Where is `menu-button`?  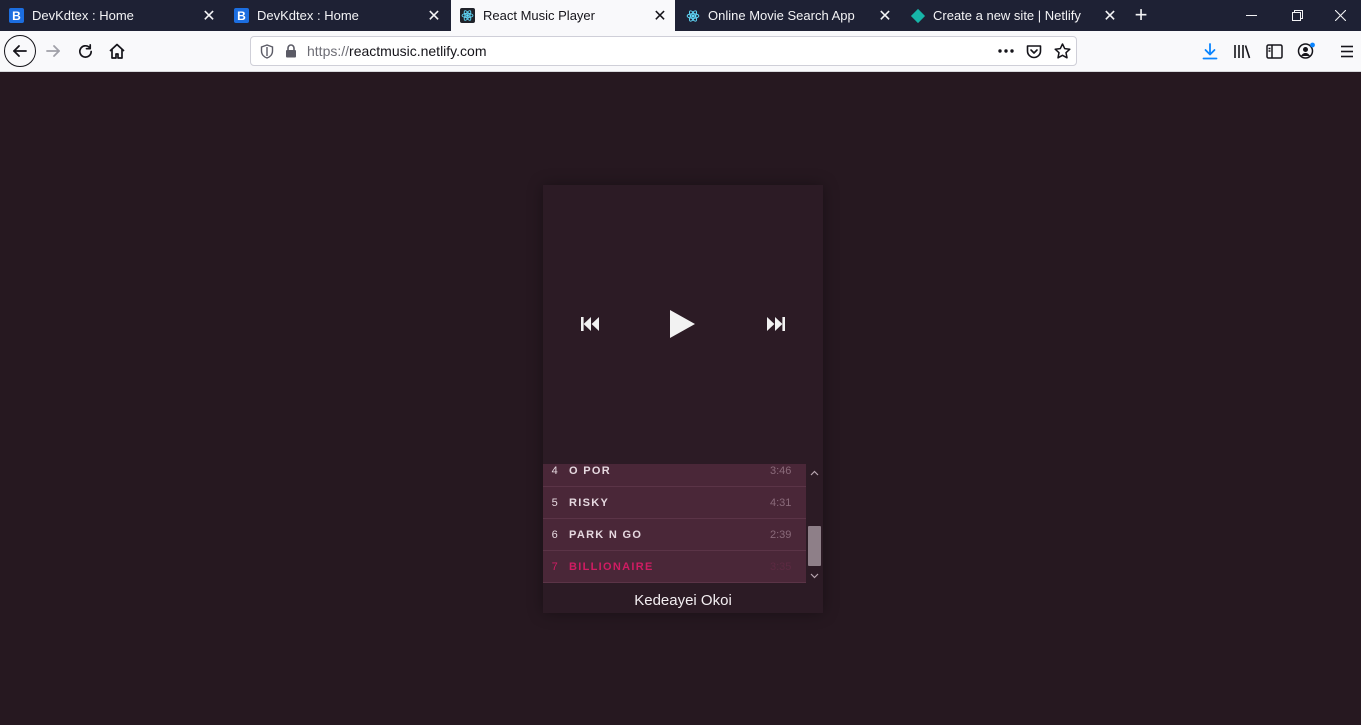
menu-button is located at coordinates (1346, 51).